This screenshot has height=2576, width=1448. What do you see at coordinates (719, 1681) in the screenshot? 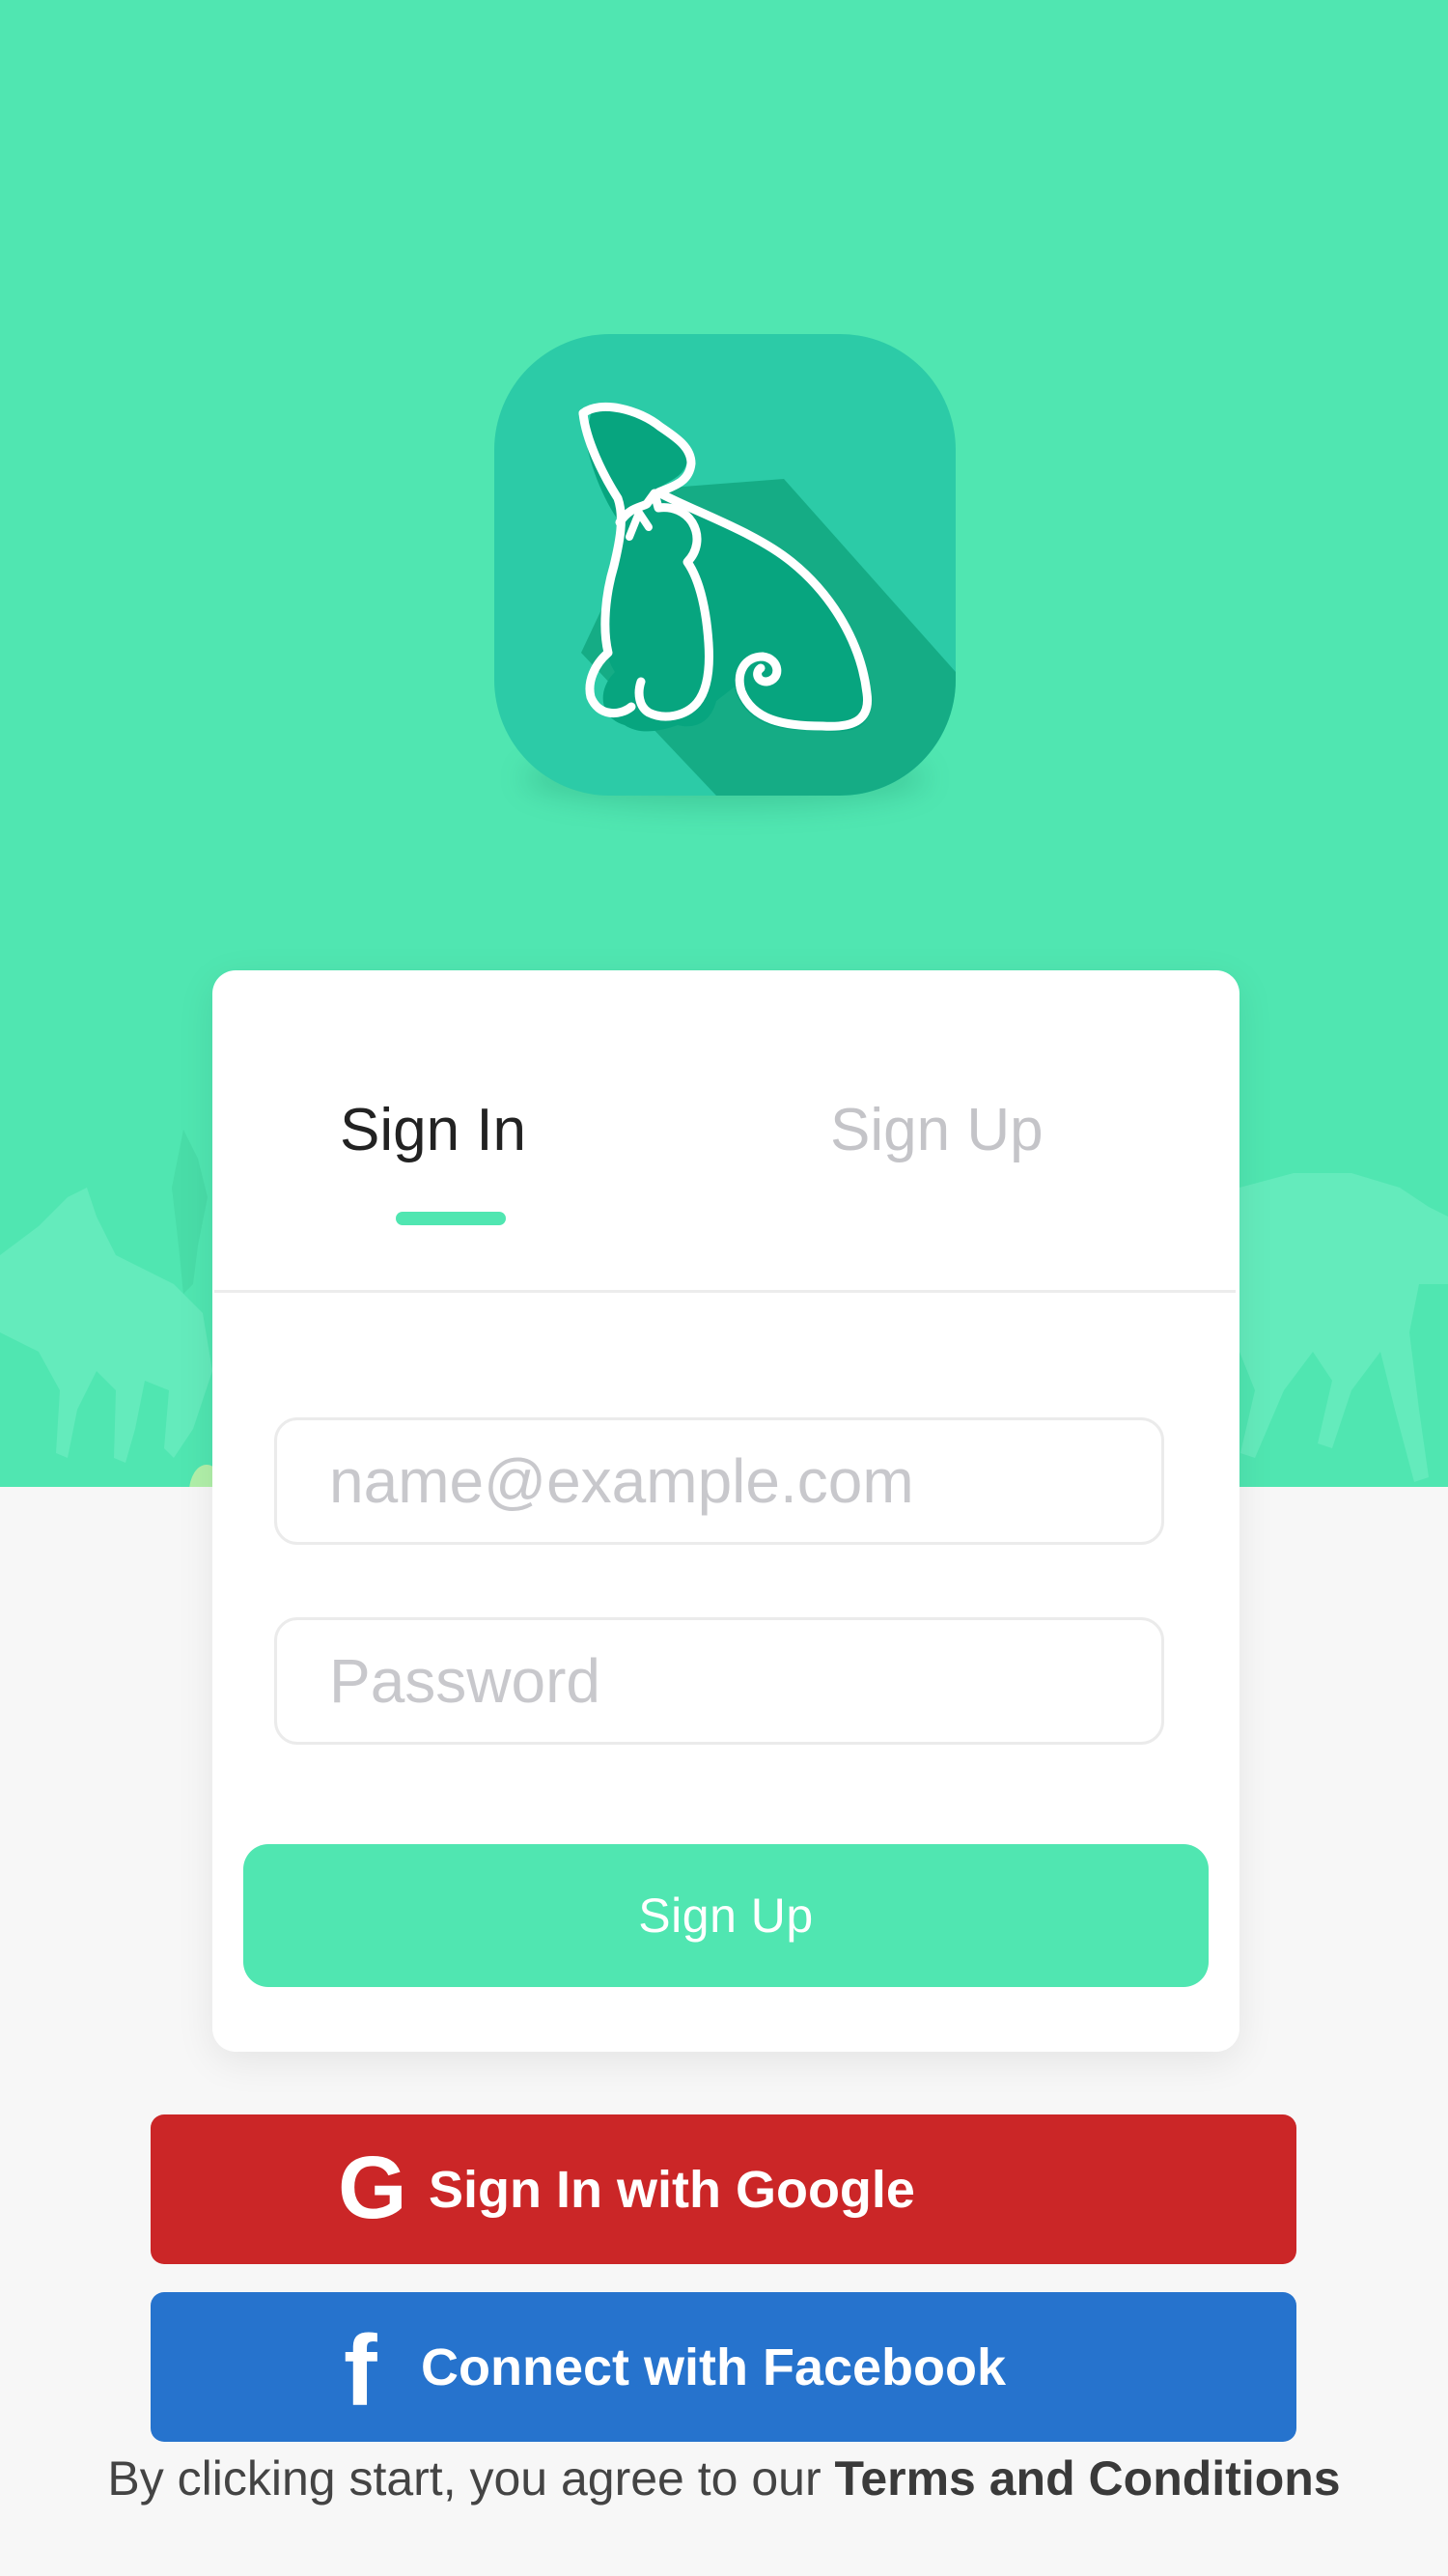
I see `password-input` at bounding box center [719, 1681].